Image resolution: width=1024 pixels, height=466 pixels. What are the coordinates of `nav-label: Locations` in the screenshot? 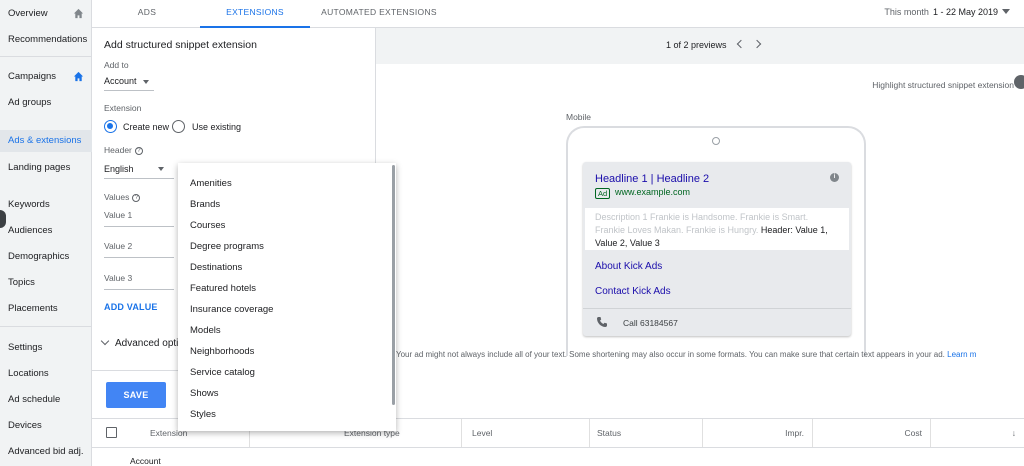 It's located at (28, 373).